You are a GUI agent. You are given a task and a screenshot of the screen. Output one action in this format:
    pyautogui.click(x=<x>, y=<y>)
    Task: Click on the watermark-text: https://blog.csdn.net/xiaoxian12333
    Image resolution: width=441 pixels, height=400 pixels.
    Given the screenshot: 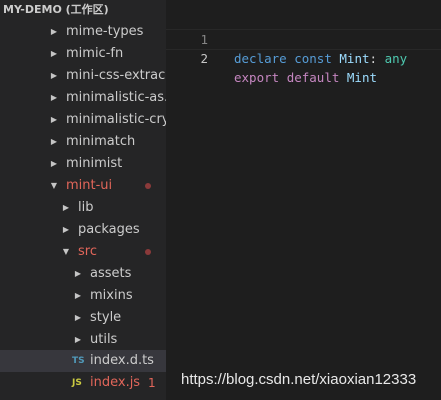 What is the action you would take?
    pyautogui.click(x=299, y=379)
    